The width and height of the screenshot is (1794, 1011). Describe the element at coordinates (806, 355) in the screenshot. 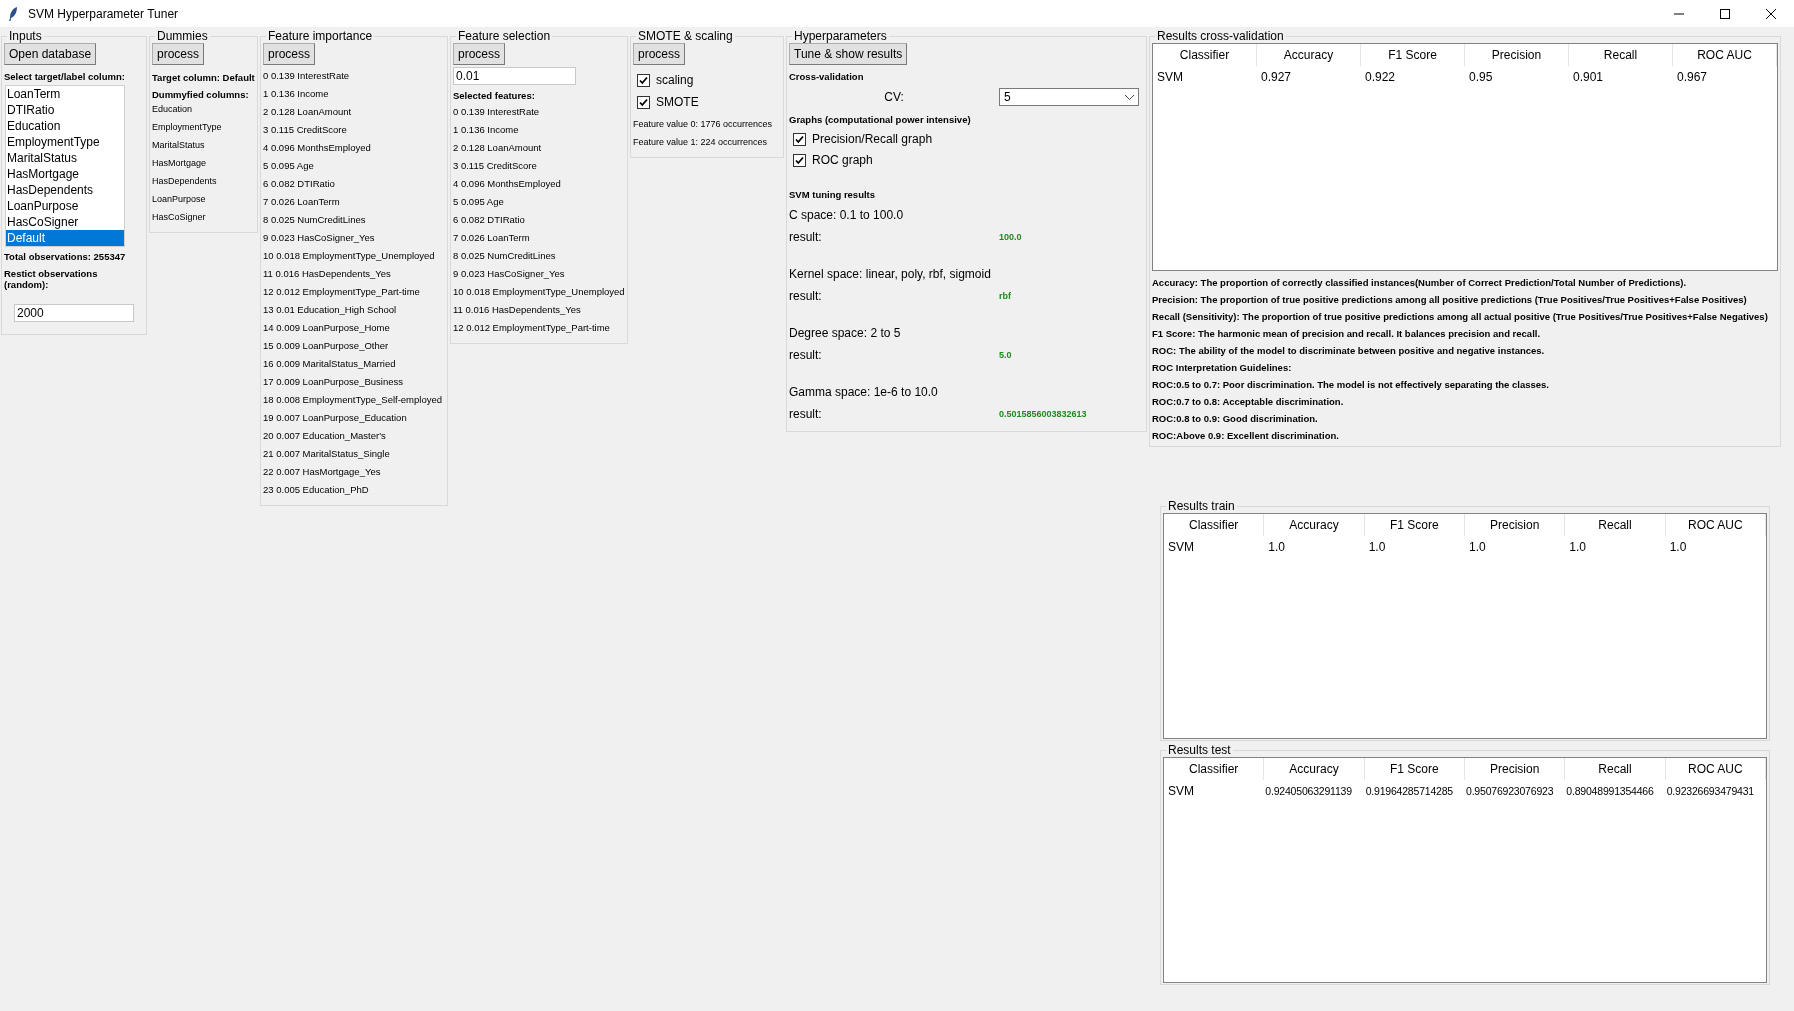

I see `result-label: result:` at that location.